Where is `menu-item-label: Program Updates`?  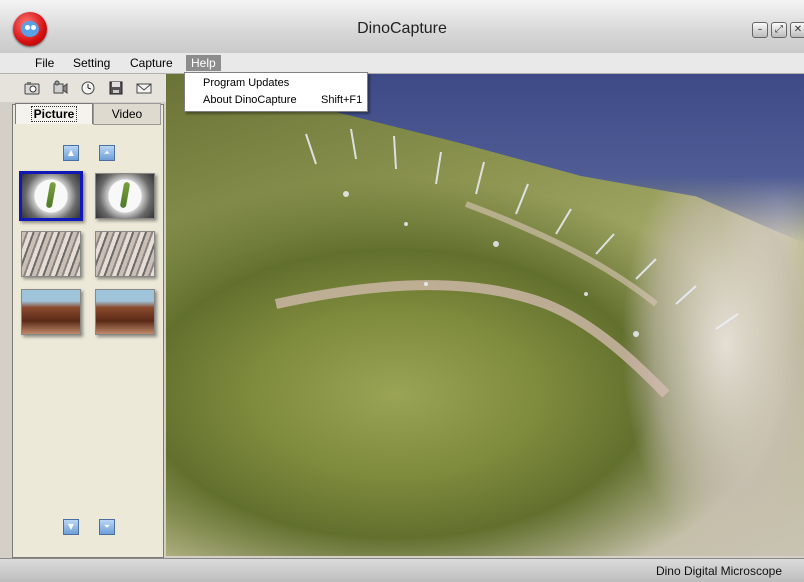
menu-item-label: Program Updates is located at coordinates (246, 83).